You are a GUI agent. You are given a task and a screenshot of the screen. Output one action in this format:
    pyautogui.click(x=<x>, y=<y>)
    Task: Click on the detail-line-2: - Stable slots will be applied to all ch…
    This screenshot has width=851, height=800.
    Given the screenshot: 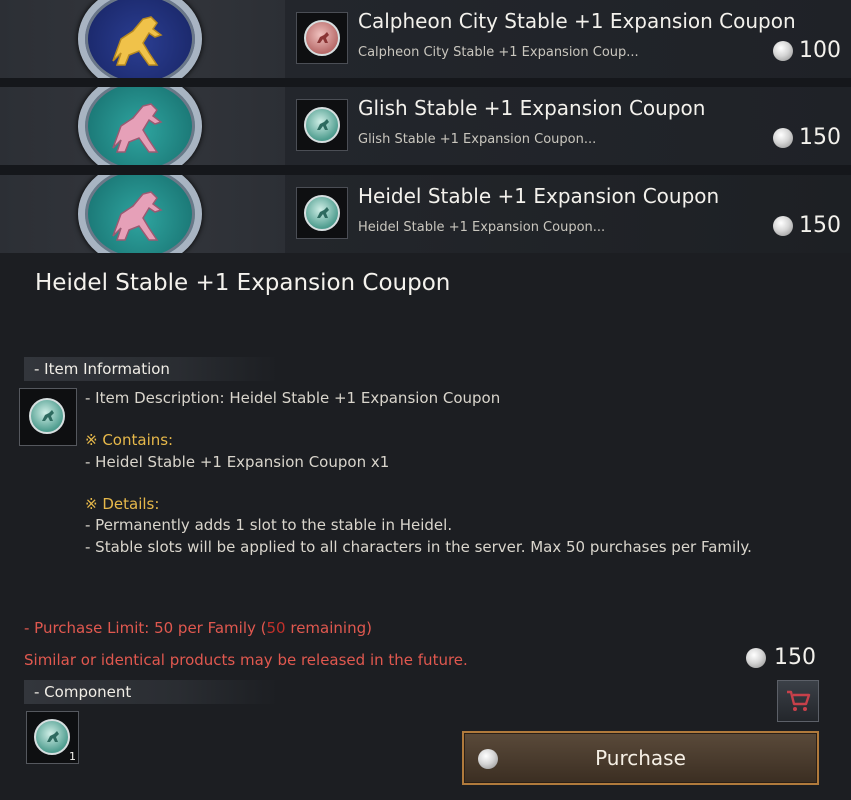 What is the action you would take?
    pyautogui.click(x=418, y=547)
    